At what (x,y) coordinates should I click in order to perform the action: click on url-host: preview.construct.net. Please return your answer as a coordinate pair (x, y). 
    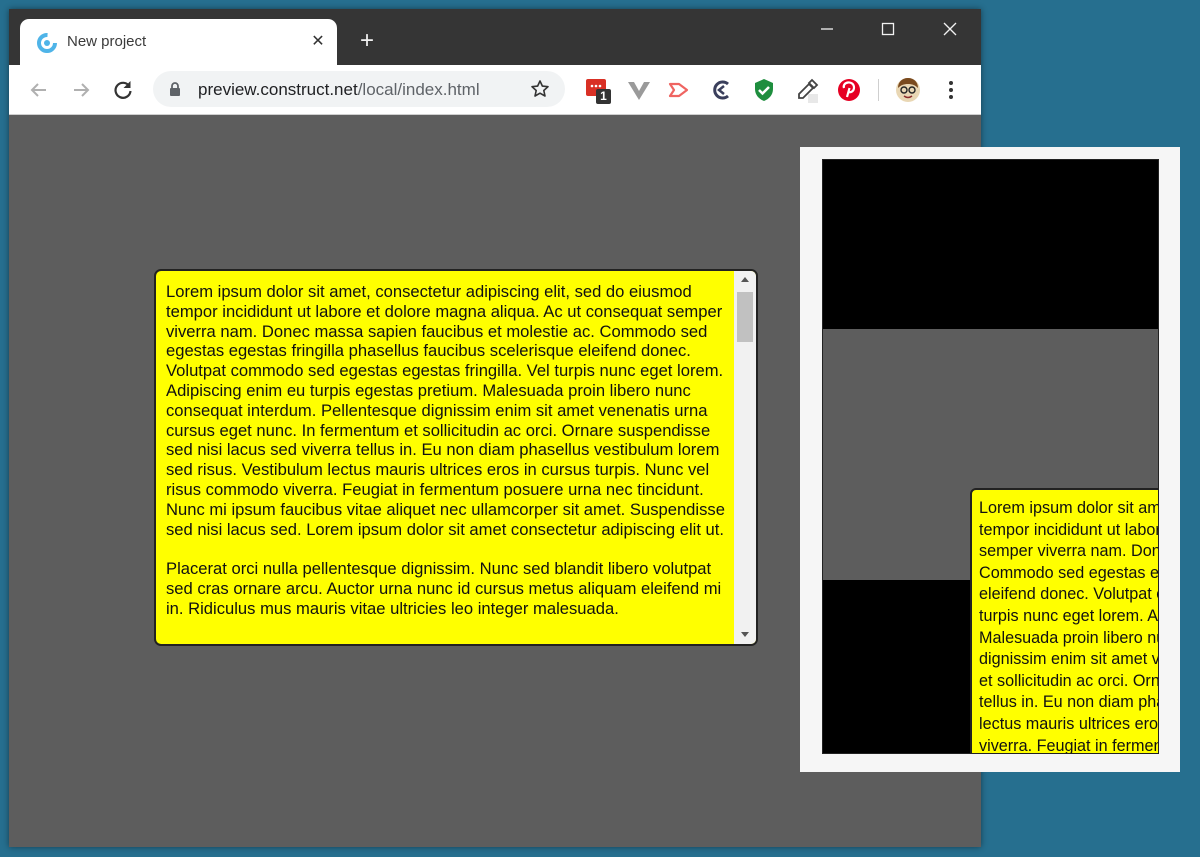
    Looking at the image, I should click on (278, 89).